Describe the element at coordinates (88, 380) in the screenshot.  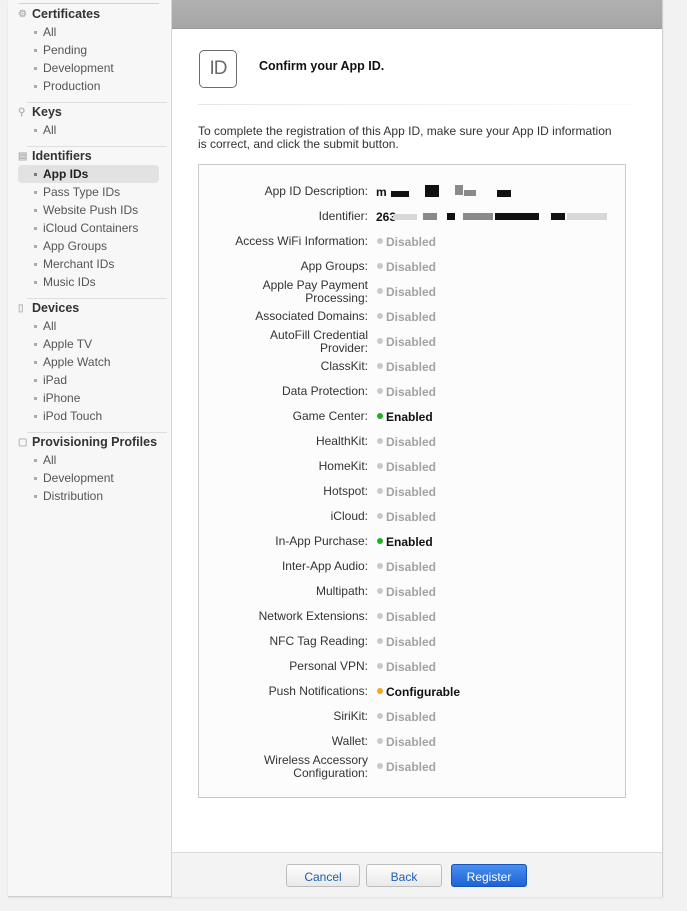
I see `sidebar-item: iPad` at that location.